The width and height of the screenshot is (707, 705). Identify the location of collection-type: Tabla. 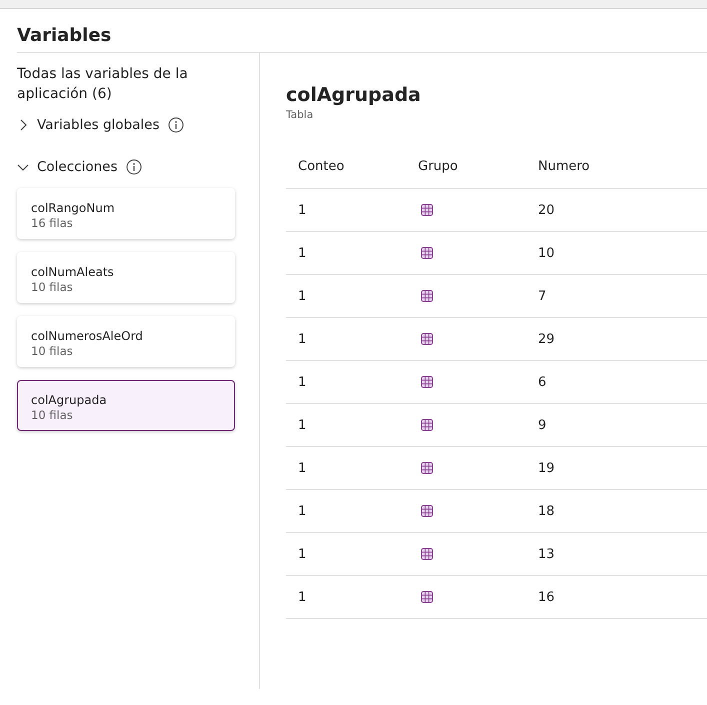
(300, 115).